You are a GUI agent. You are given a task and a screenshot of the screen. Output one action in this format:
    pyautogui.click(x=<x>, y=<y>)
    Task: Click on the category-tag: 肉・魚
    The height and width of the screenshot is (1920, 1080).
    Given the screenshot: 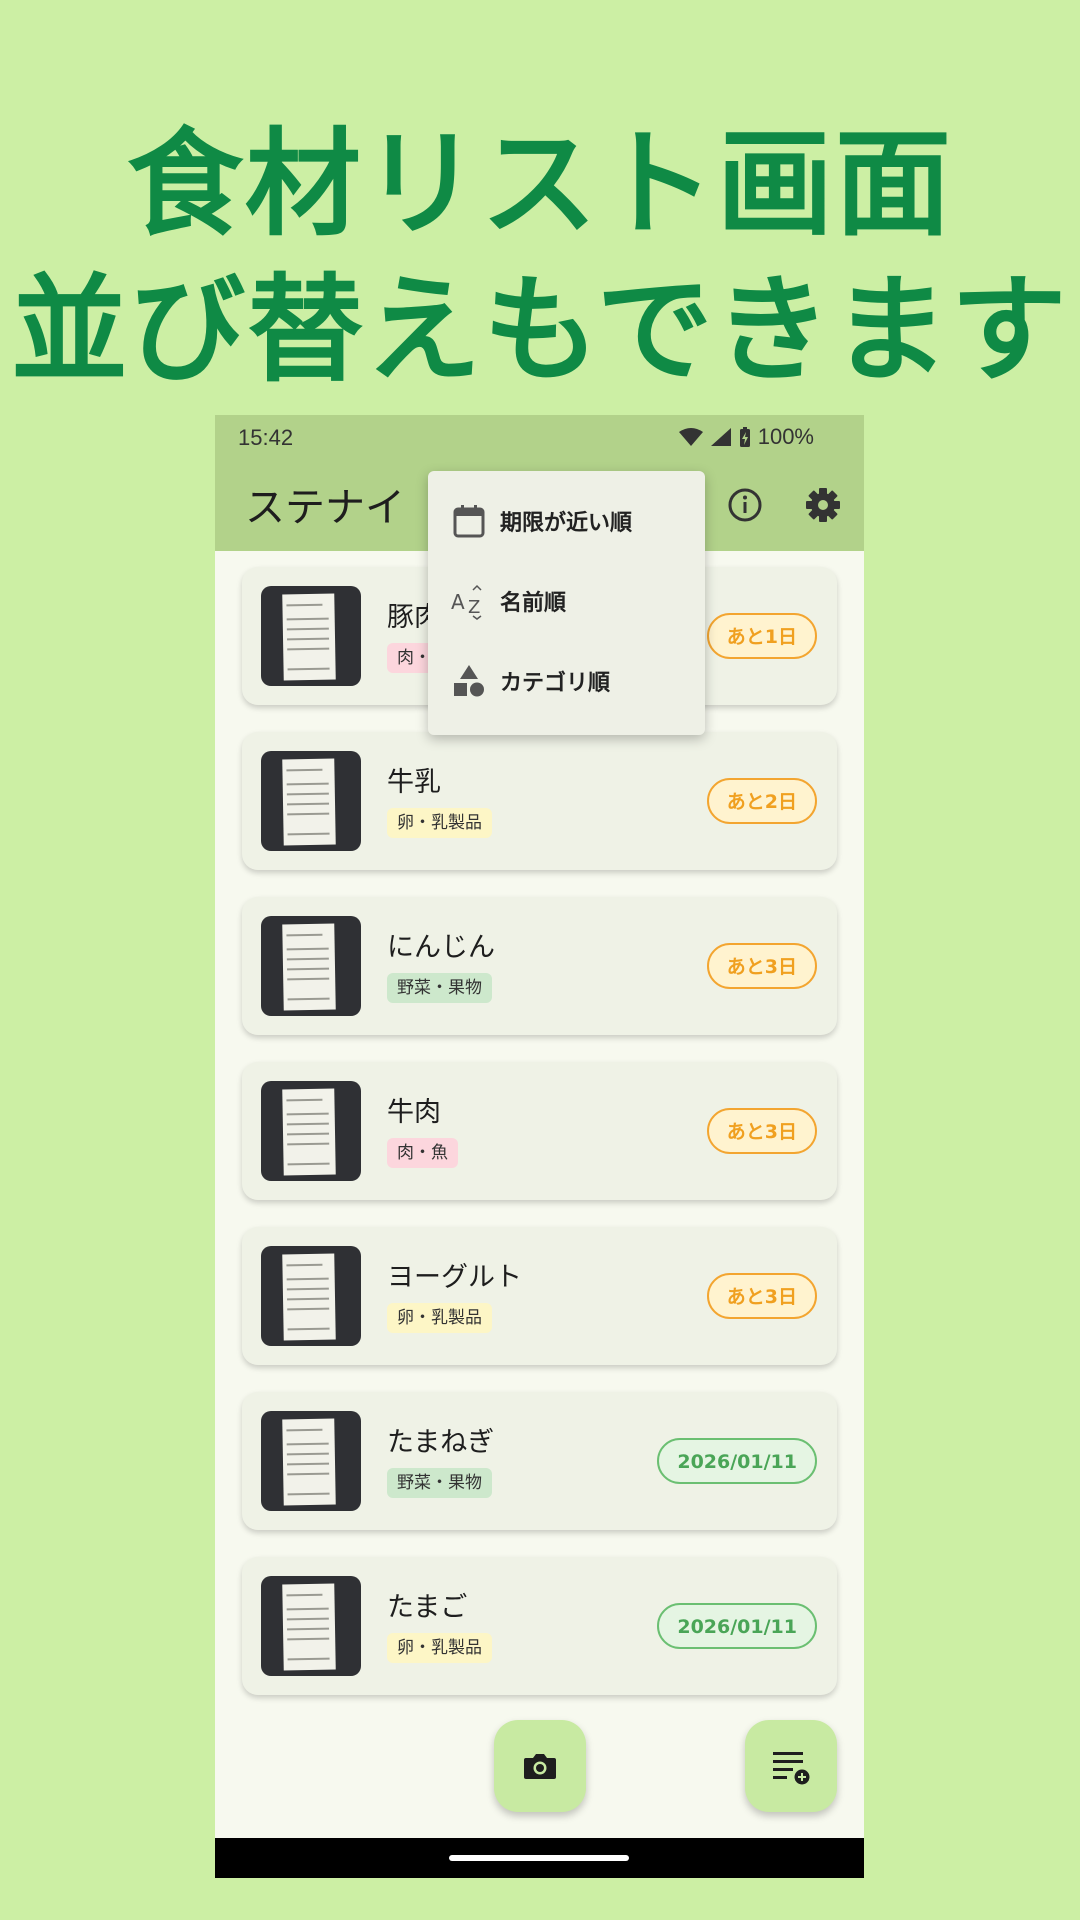 What is the action you would take?
    pyautogui.click(x=422, y=1153)
    